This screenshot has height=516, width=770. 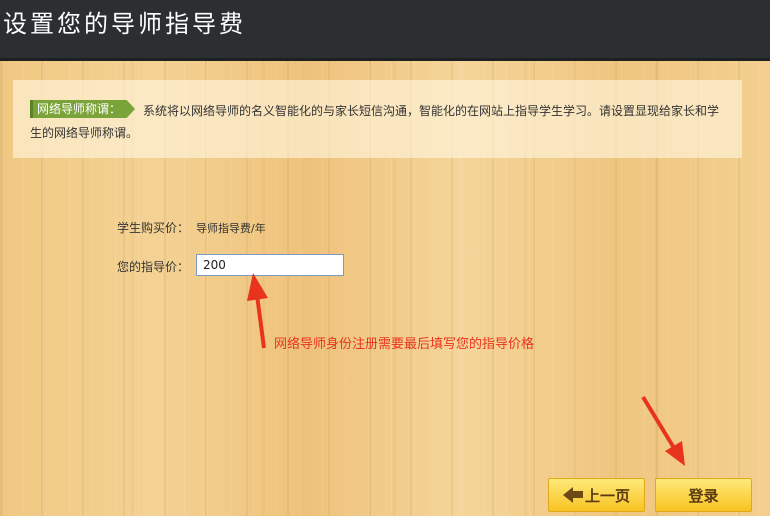 I want to click on notice-badge: 网络导师称谓：, so click(x=83, y=109).